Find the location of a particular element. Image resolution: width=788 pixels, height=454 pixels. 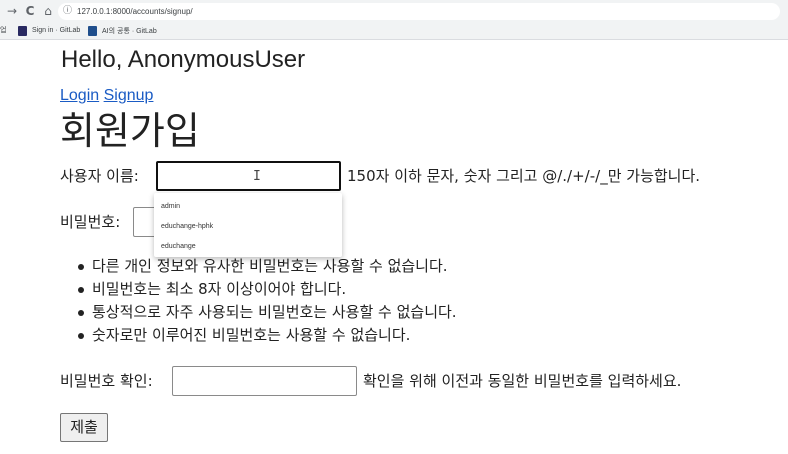

info-icon: ⓘ is located at coordinates (67, 11).